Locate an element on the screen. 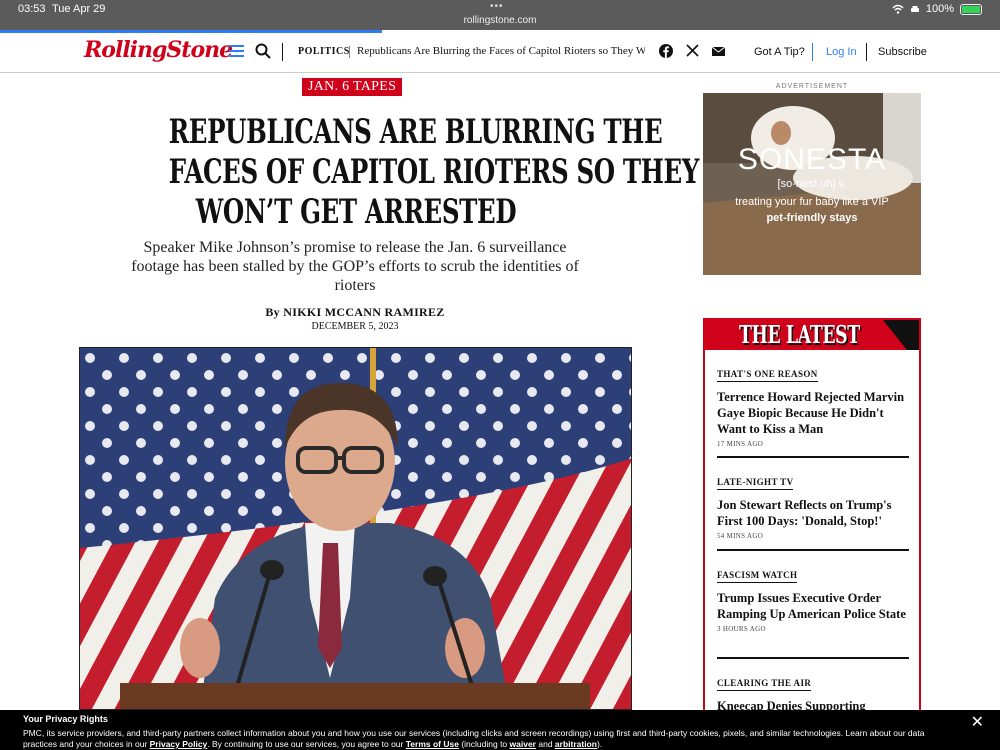  terms-of-use-link: Terms of Use is located at coordinates (432, 744).